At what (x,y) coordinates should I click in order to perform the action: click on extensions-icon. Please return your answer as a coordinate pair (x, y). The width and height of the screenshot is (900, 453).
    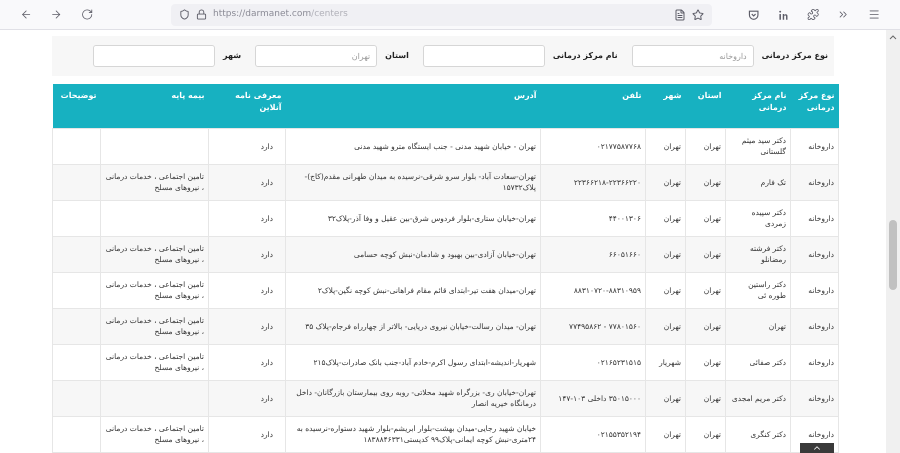
    Looking at the image, I should click on (813, 14).